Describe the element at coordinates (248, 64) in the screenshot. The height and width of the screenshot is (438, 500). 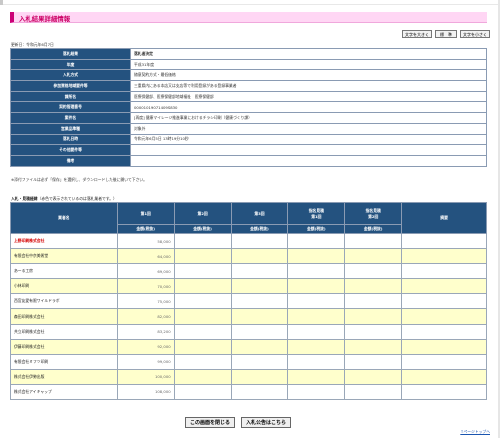
I see `info-row: 年度 平成31年度` at that location.